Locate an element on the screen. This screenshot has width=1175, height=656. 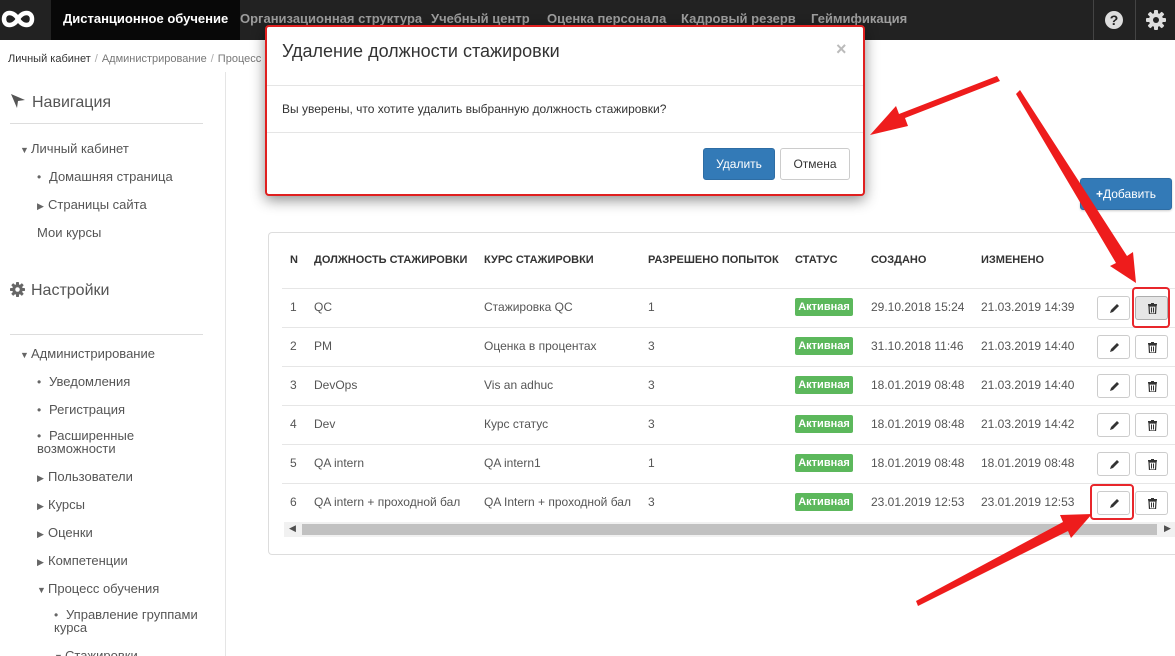
annotation-arrow-edit is located at coordinates (1004, 560).